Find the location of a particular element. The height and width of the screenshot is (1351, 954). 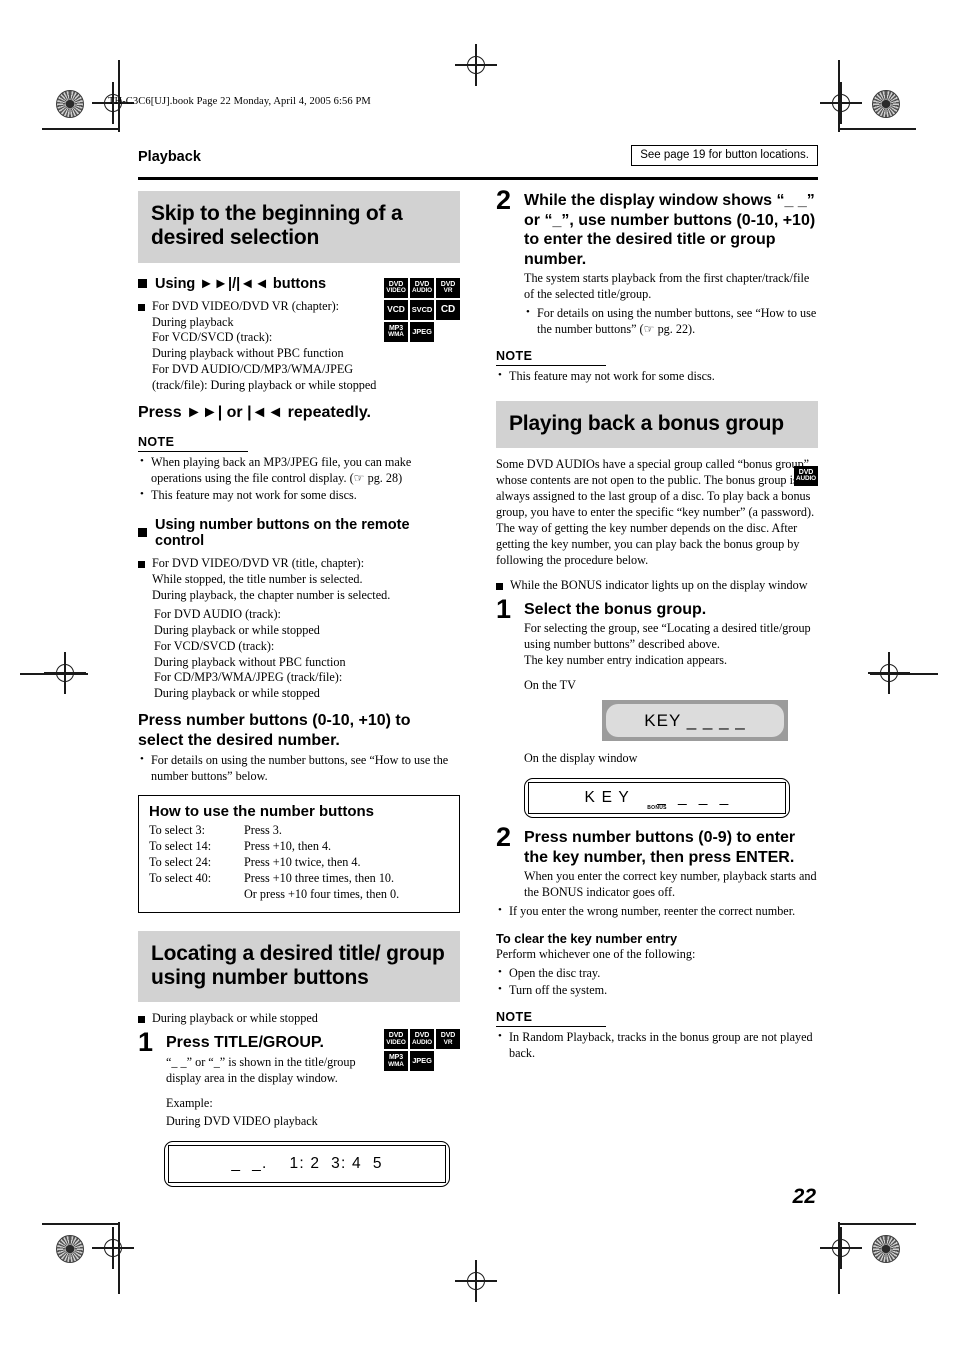

howbox-row: Or press +10 four times, then 0. is located at coordinates (299, 895).